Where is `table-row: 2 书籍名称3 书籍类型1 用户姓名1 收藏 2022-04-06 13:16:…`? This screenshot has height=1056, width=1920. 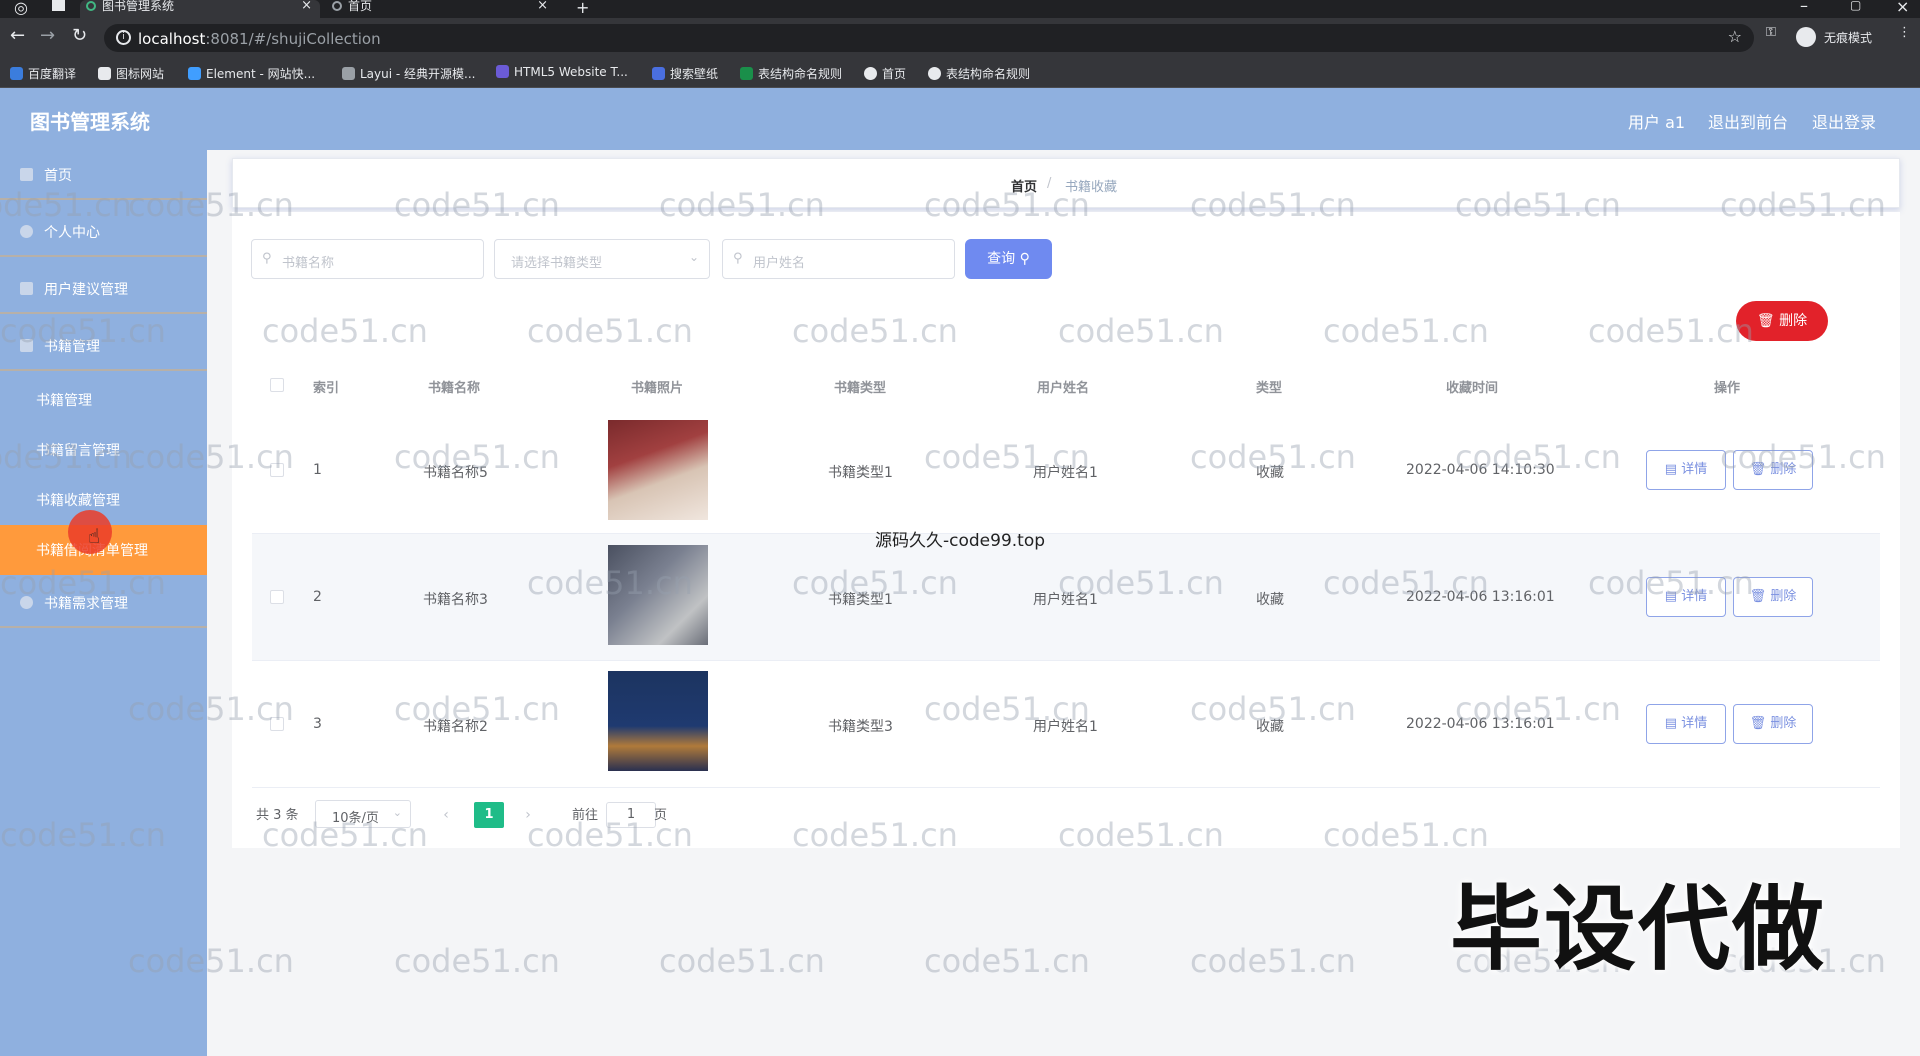 table-row: 2 书籍名称3 书籍类型1 用户姓名1 收藏 2022-04-06 13:16:… is located at coordinates (1066, 597).